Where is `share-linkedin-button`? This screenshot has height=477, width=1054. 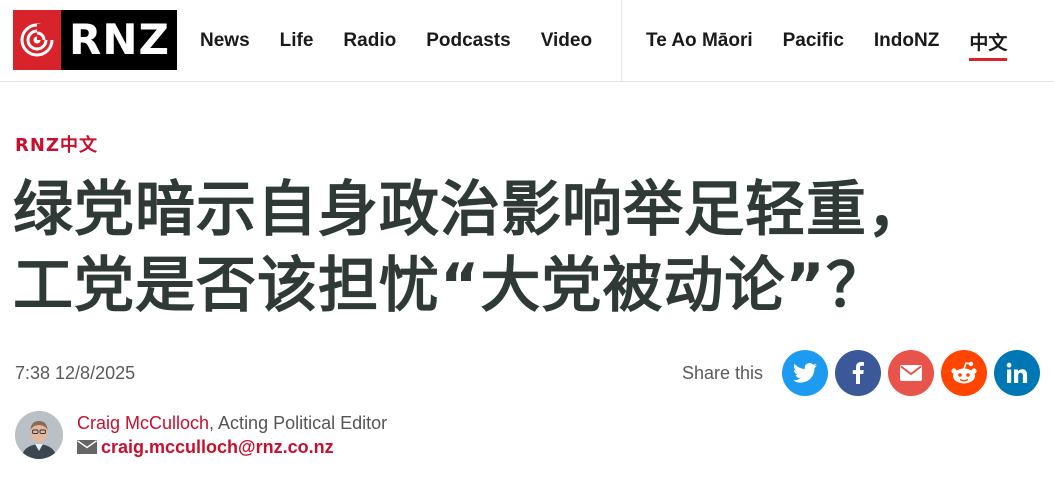 share-linkedin-button is located at coordinates (1017, 373).